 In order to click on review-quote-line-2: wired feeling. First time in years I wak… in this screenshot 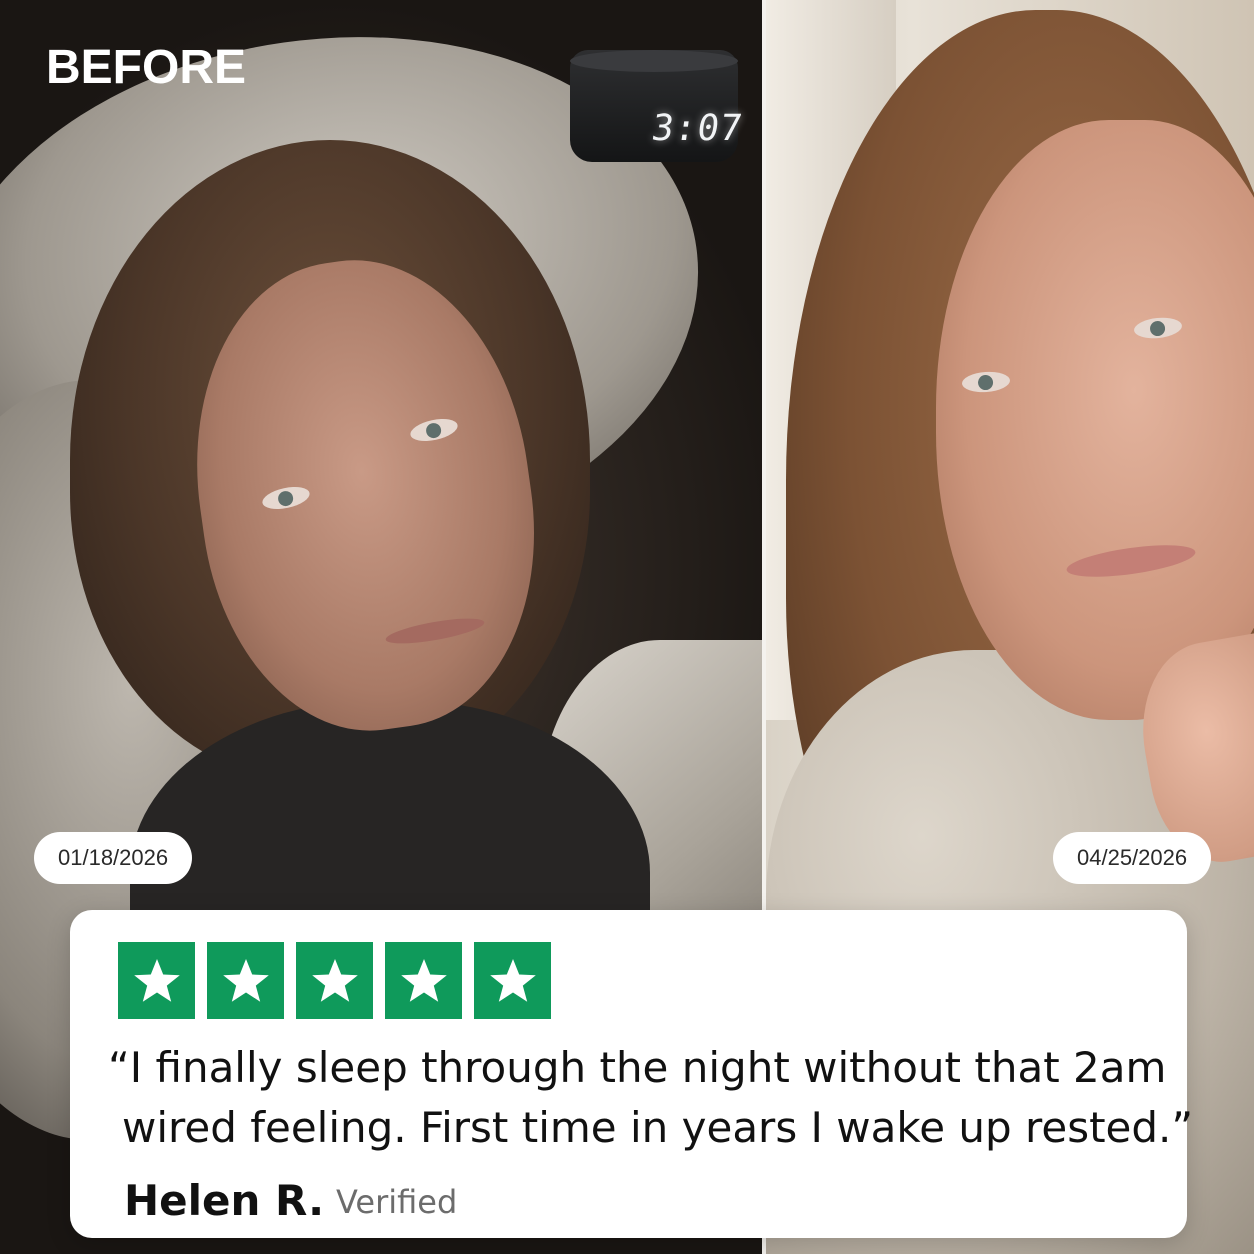, I will do `click(658, 1127)`.